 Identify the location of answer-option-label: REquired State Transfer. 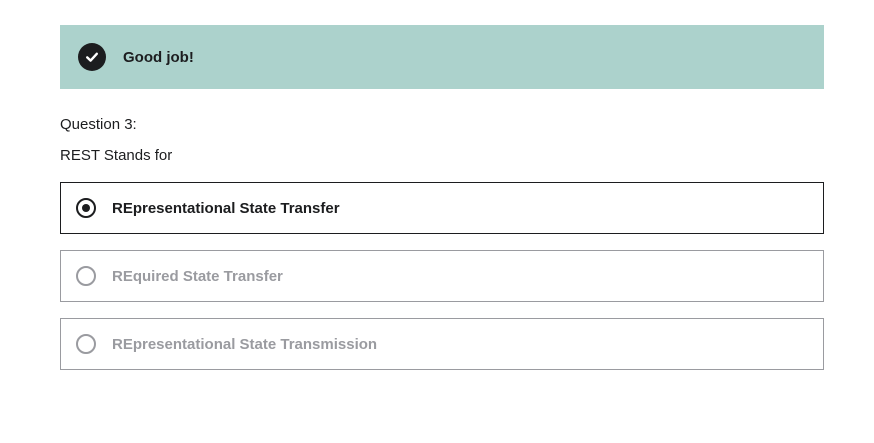
(197, 276).